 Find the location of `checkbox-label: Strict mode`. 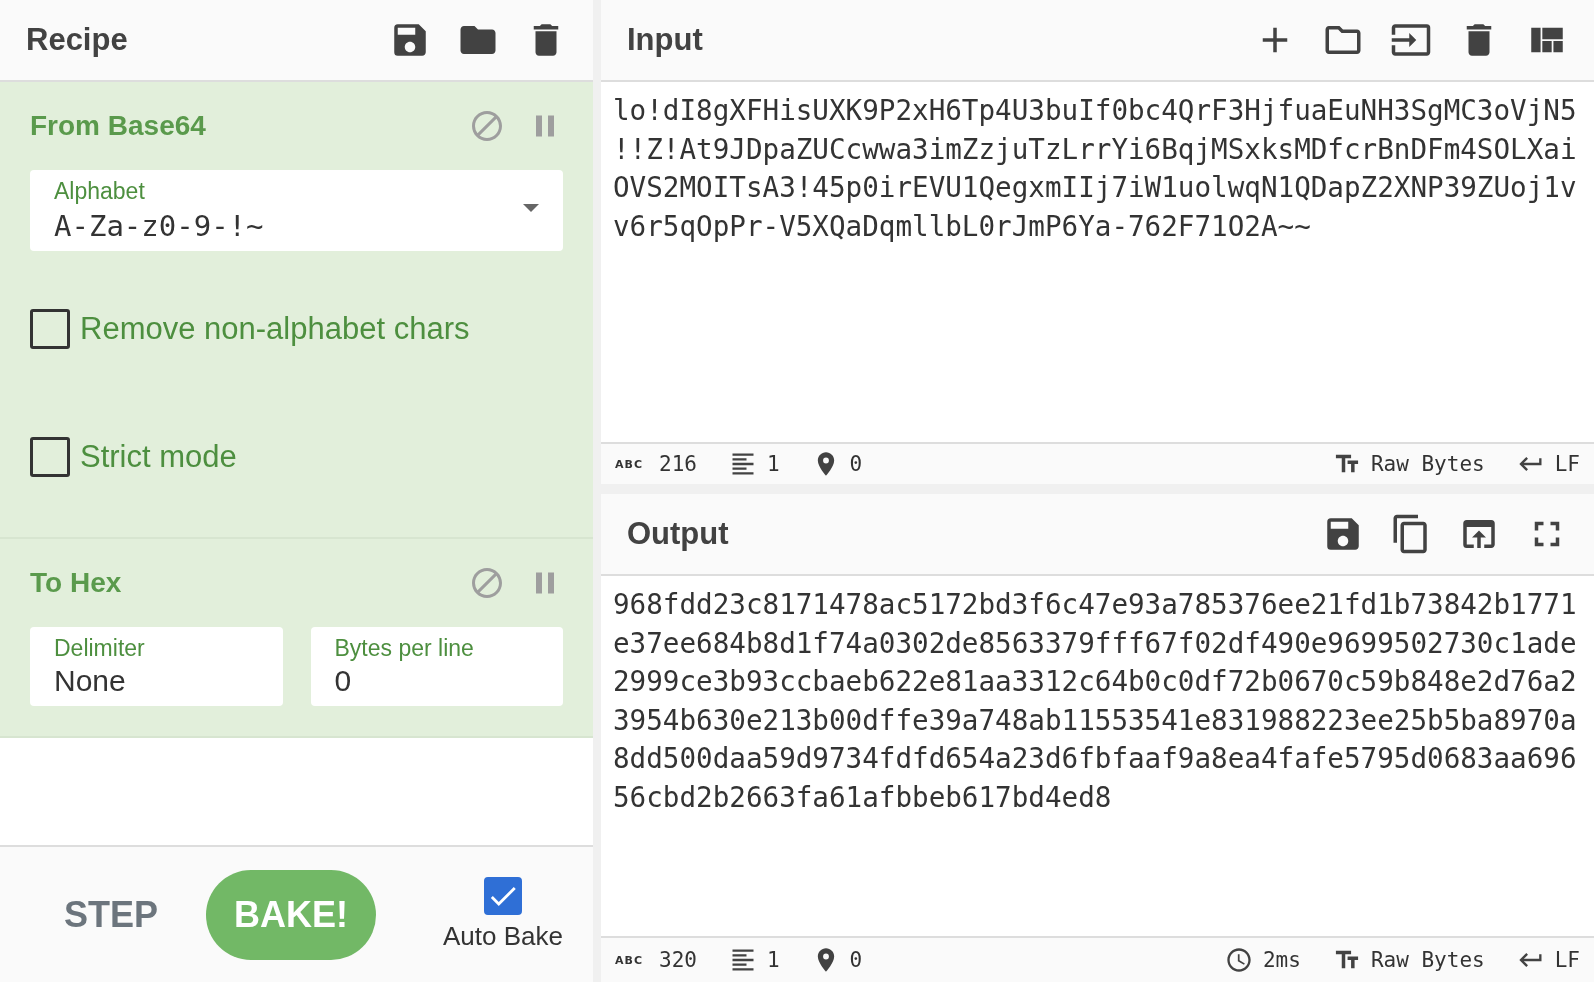

checkbox-label: Strict mode is located at coordinates (158, 457).